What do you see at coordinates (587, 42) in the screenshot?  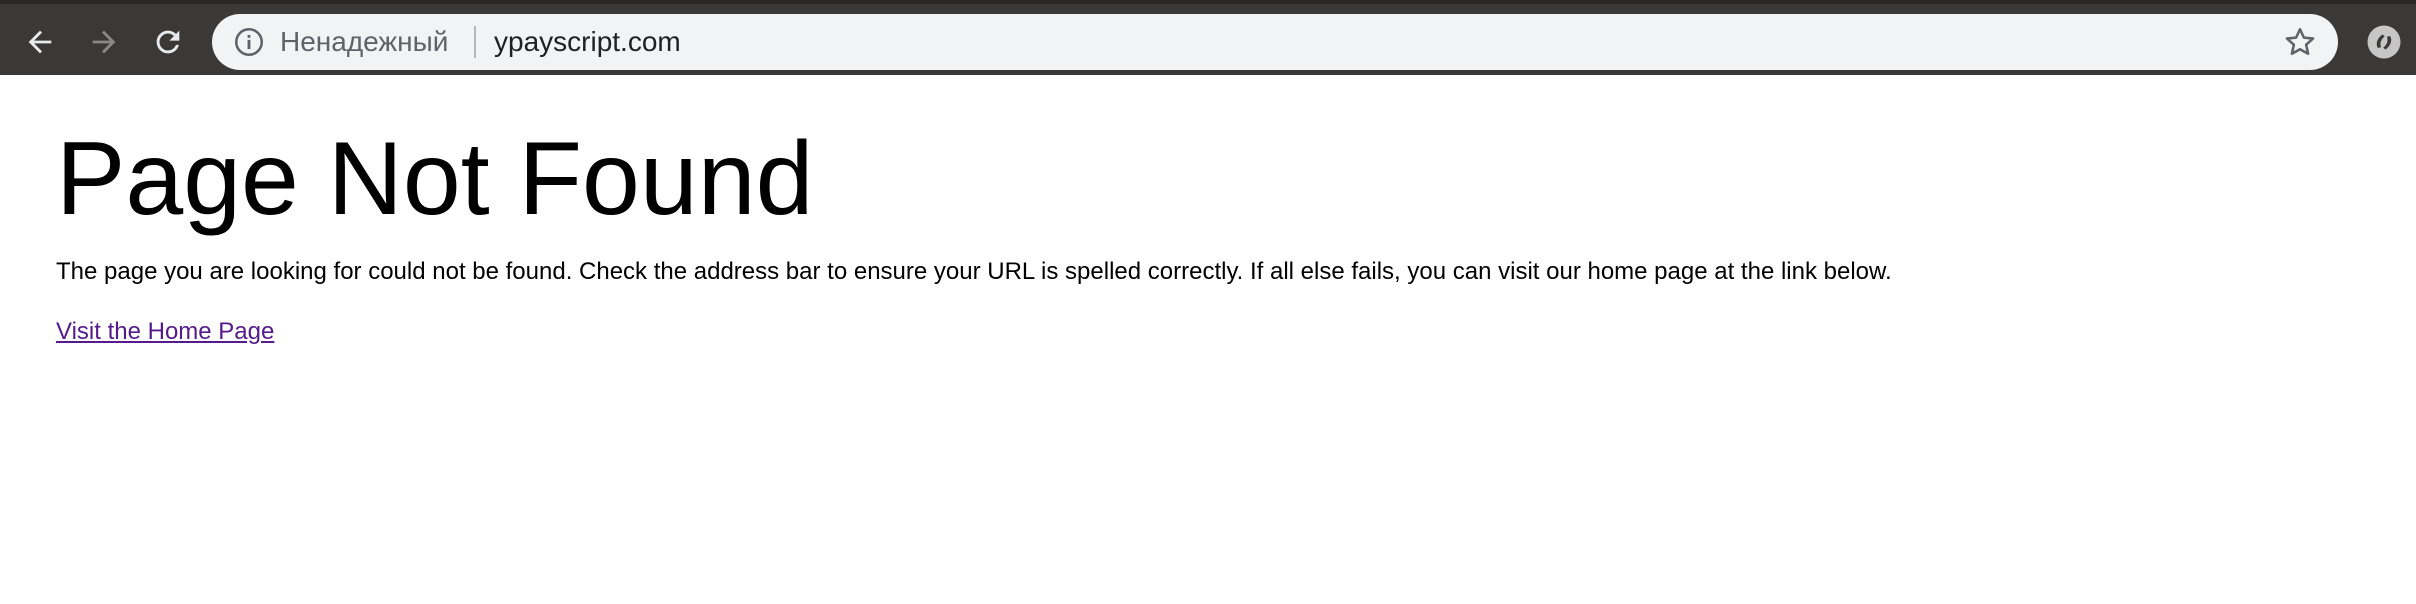 I see `url-text: ypayscript.com` at bounding box center [587, 42].